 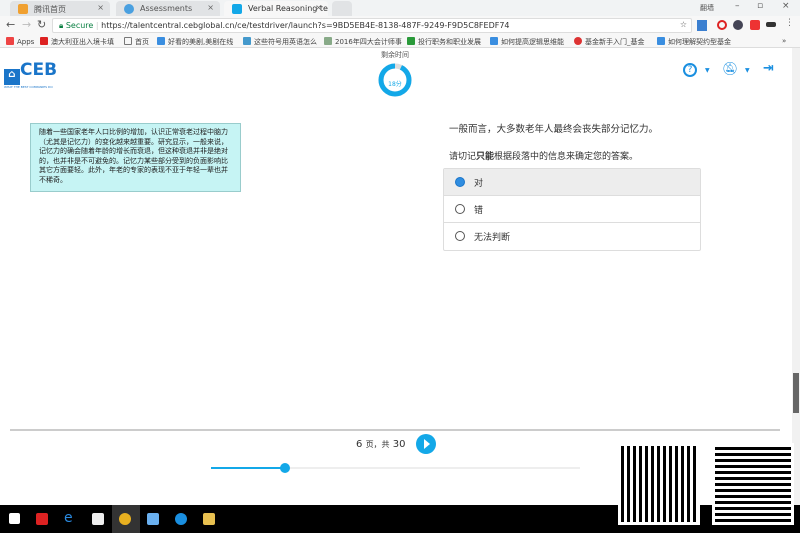 I want to click on back-icon: ←, so click(x=10, y=24).